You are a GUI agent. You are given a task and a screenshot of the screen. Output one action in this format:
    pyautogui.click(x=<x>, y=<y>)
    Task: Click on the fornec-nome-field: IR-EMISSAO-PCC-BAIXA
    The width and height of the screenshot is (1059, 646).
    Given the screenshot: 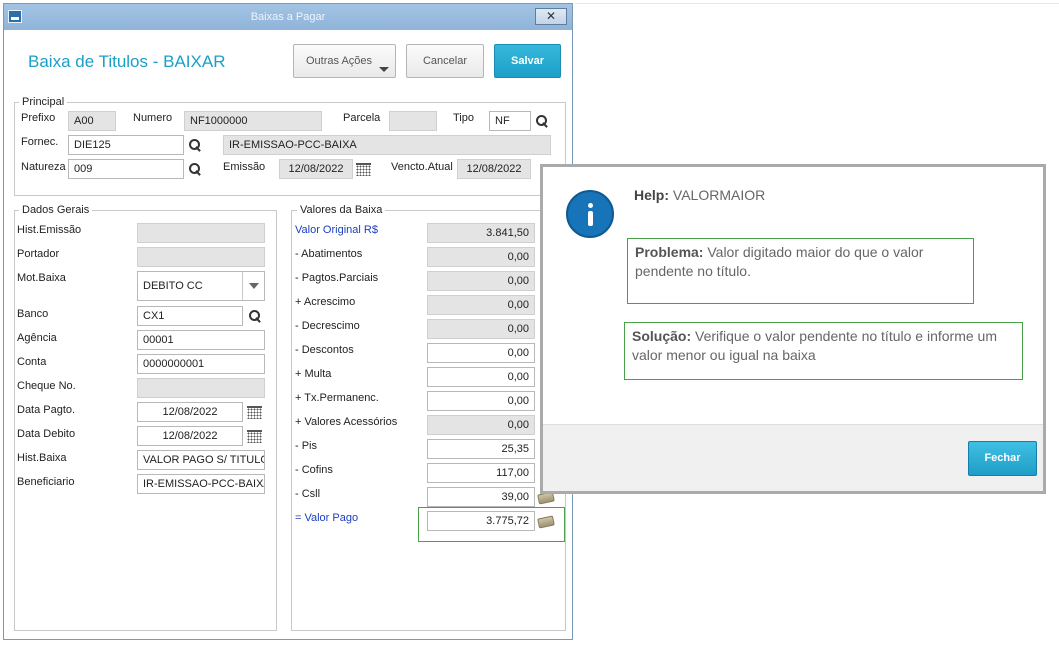 What is the action you would take?
    pyautogui.click(x=387, y=145)
    